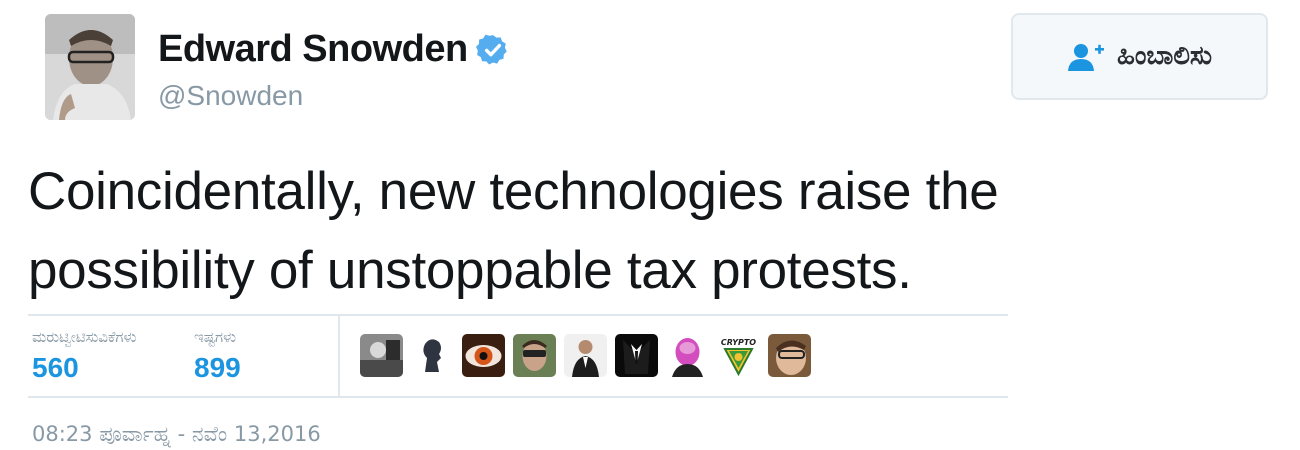 Image resolution: width=1300 pixels, height=450 pixels. I want to click on retweets-count: 560, so click(55, 367).